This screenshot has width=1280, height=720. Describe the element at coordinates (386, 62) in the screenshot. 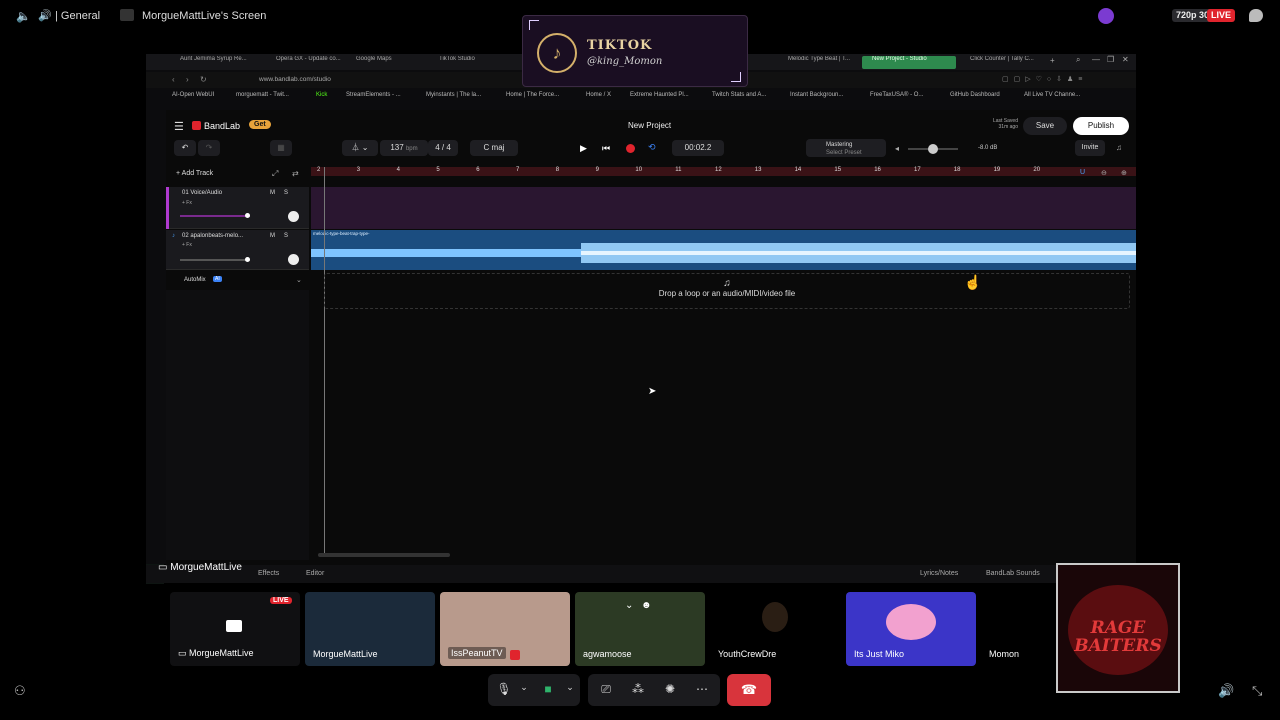

I see `browser-tab: Google Maps` at that location.